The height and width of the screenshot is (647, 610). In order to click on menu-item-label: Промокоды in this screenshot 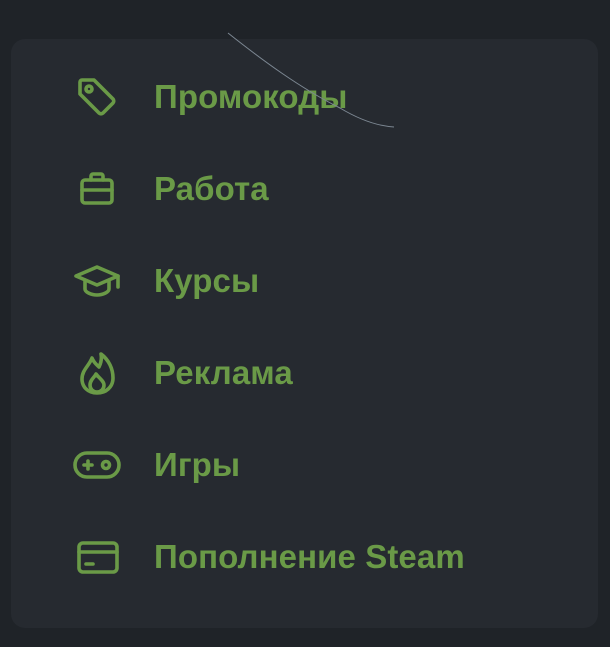, I will do `click(251, 96)`.